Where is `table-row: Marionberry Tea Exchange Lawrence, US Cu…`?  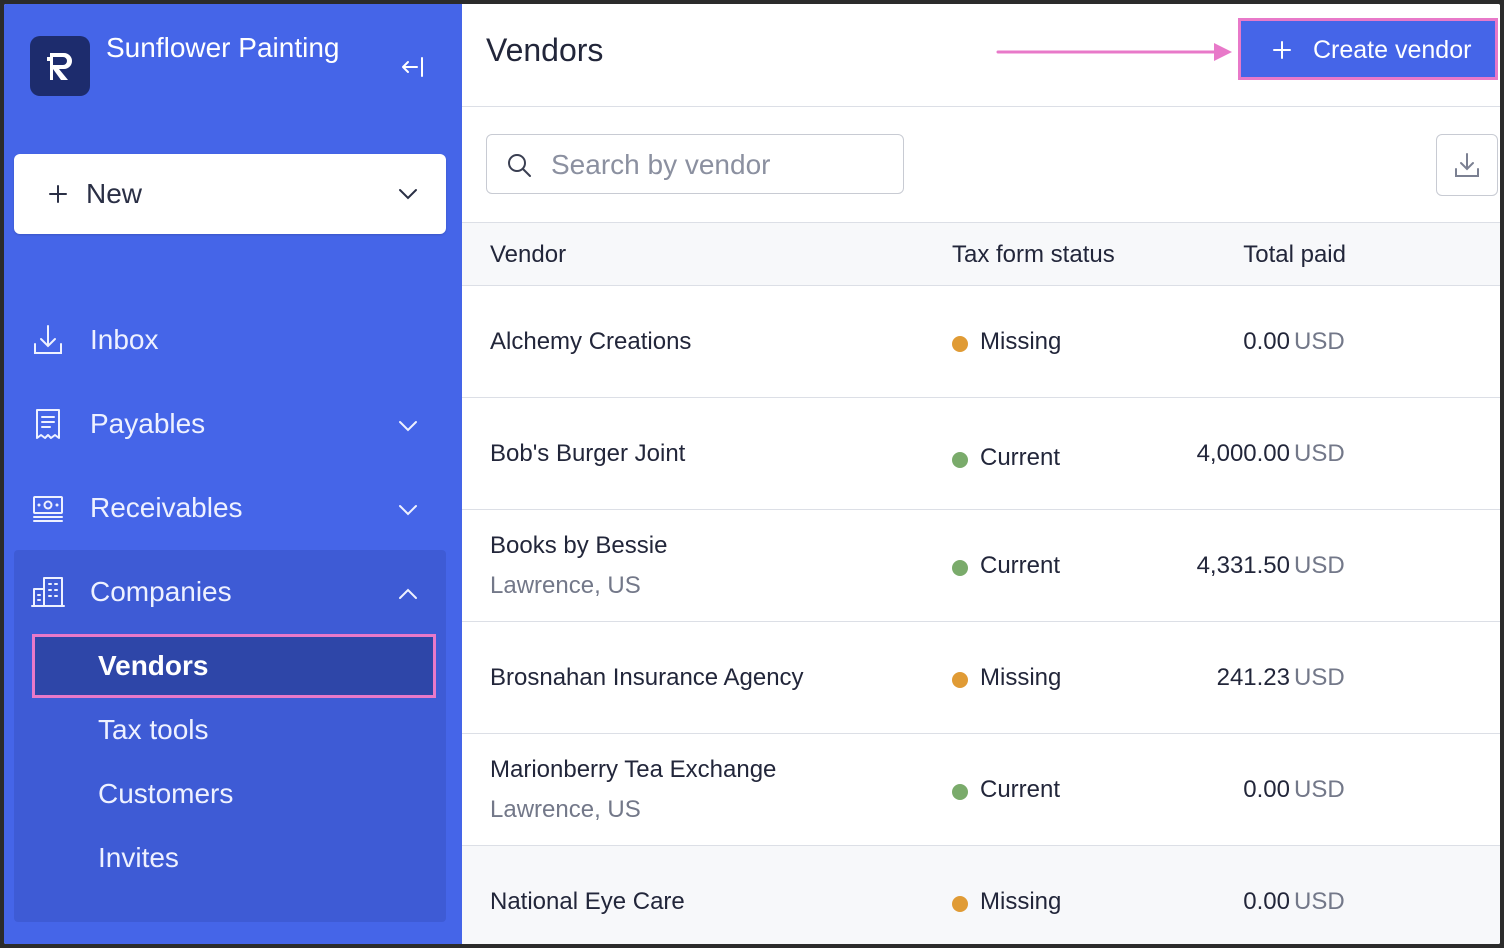 table-row: Marionberry Tea Exchange Lawrence, US Cu… is located at coordinates (981, 790).